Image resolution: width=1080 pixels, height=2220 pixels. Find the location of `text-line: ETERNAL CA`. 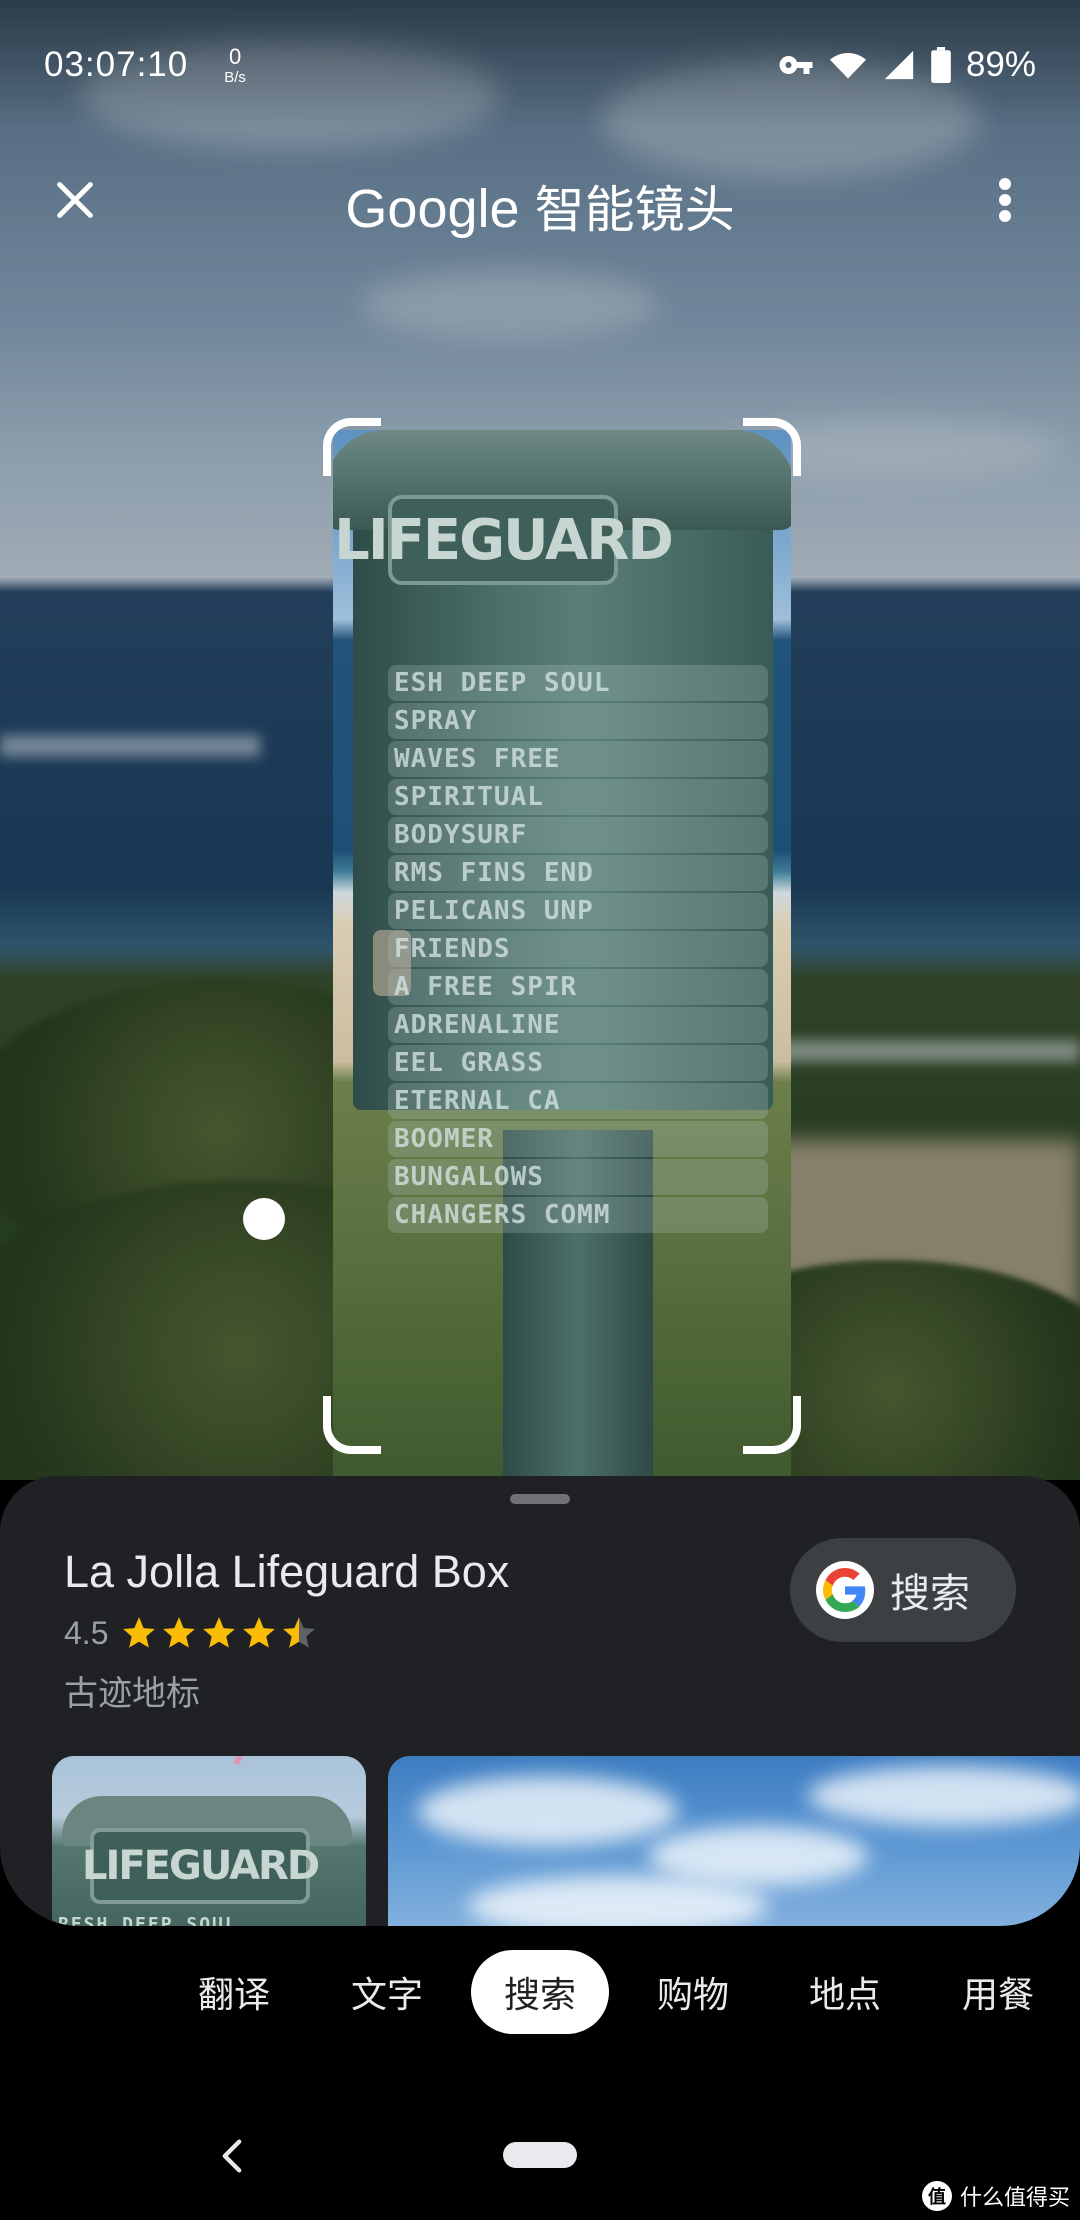

text-line: ETERNAL CA is located at coordinates (578, 1101).